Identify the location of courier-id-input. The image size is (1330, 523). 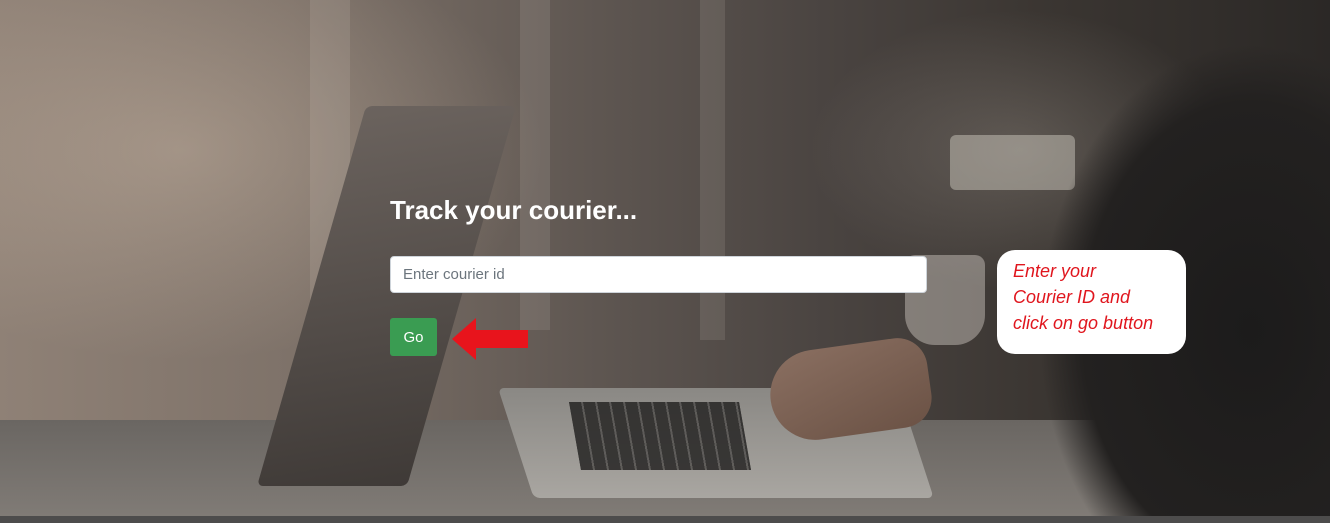
(658, 274).